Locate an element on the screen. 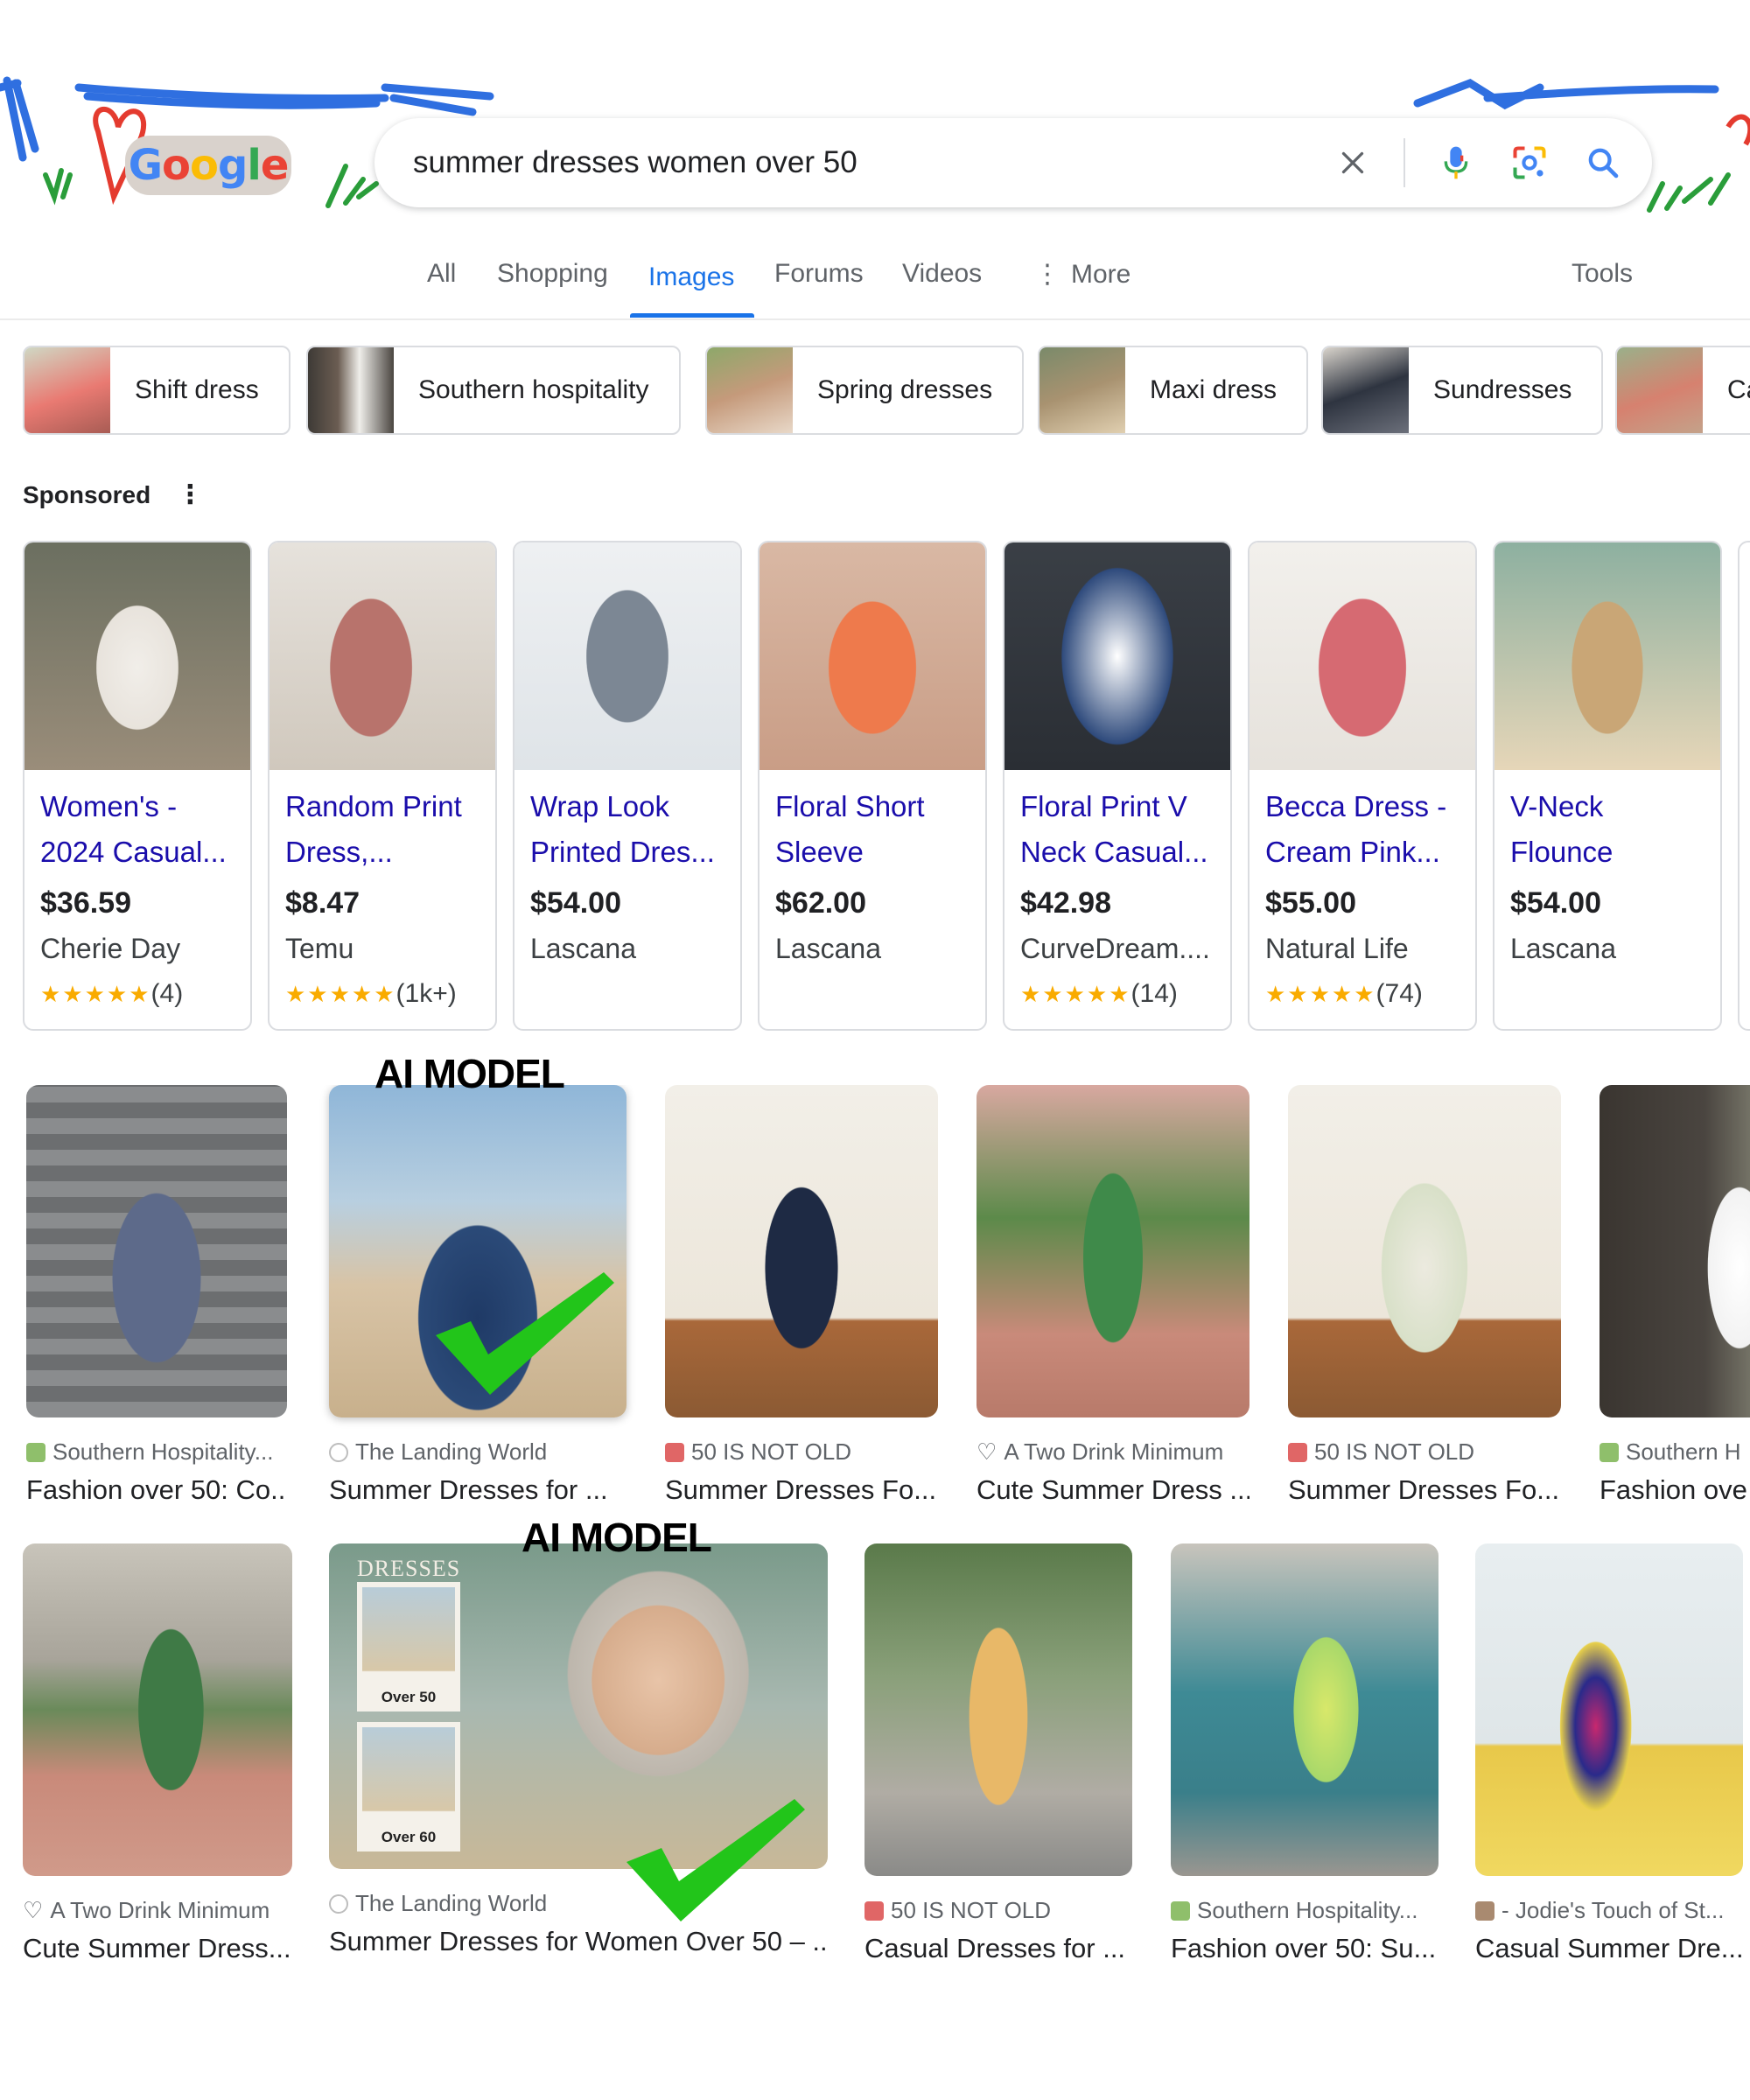 The image size is (1750, 2100). result-source: 50 IS NOT OLD is located at coordinates (771, 1451).